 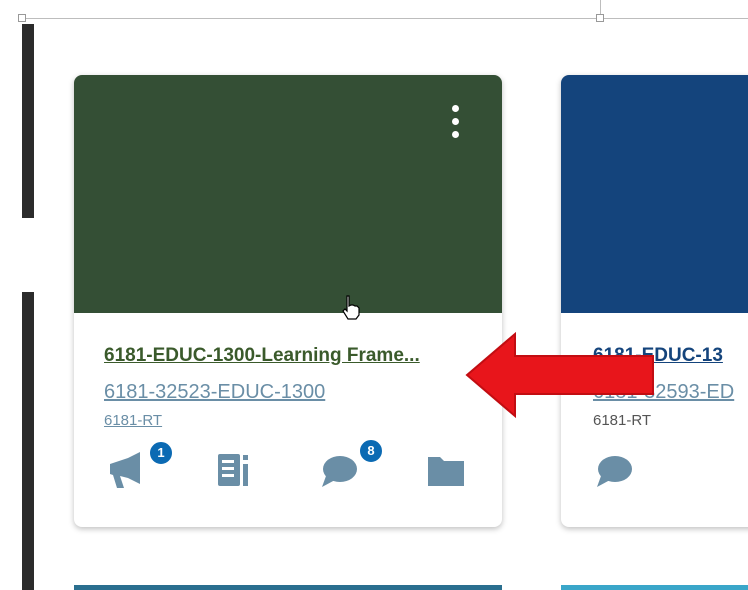 I want to click on hand-cursor-icon, so click(x=351, y=307).